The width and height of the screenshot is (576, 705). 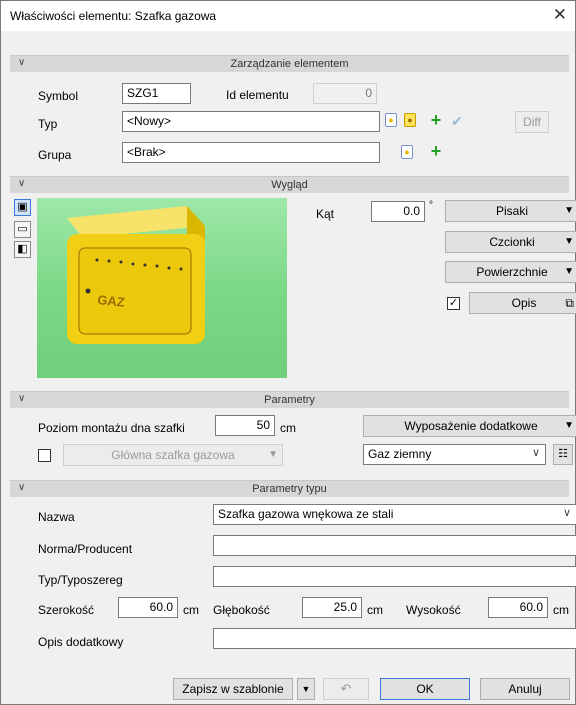 I want to click on height-unit: cm, so click(x=561, y=610).